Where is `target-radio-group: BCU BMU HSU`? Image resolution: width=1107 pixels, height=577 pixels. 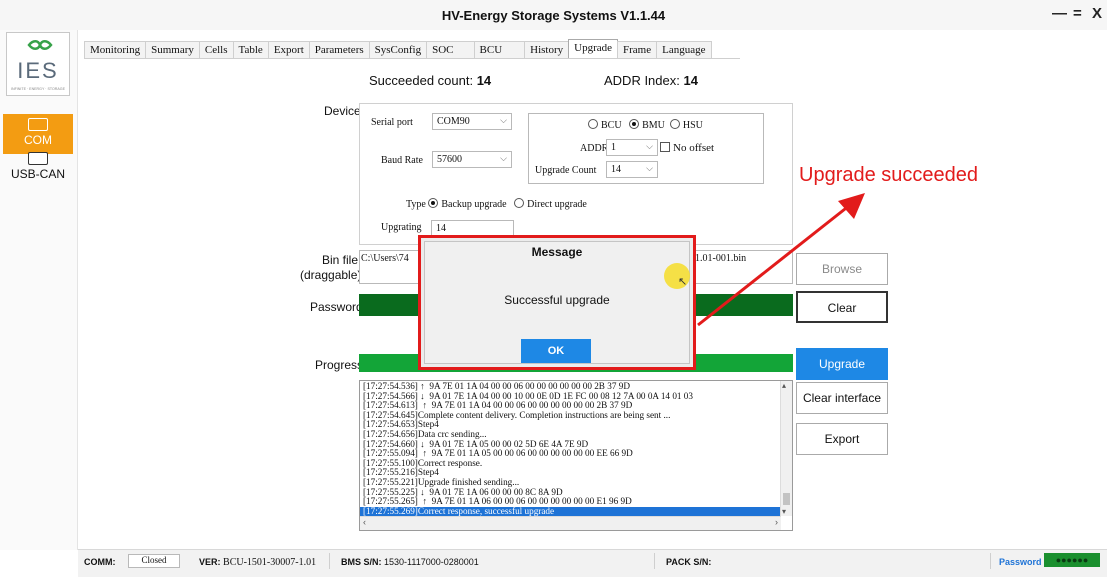
target-radio-group: BCU BMU HSU is located at coordinates (645, 125).